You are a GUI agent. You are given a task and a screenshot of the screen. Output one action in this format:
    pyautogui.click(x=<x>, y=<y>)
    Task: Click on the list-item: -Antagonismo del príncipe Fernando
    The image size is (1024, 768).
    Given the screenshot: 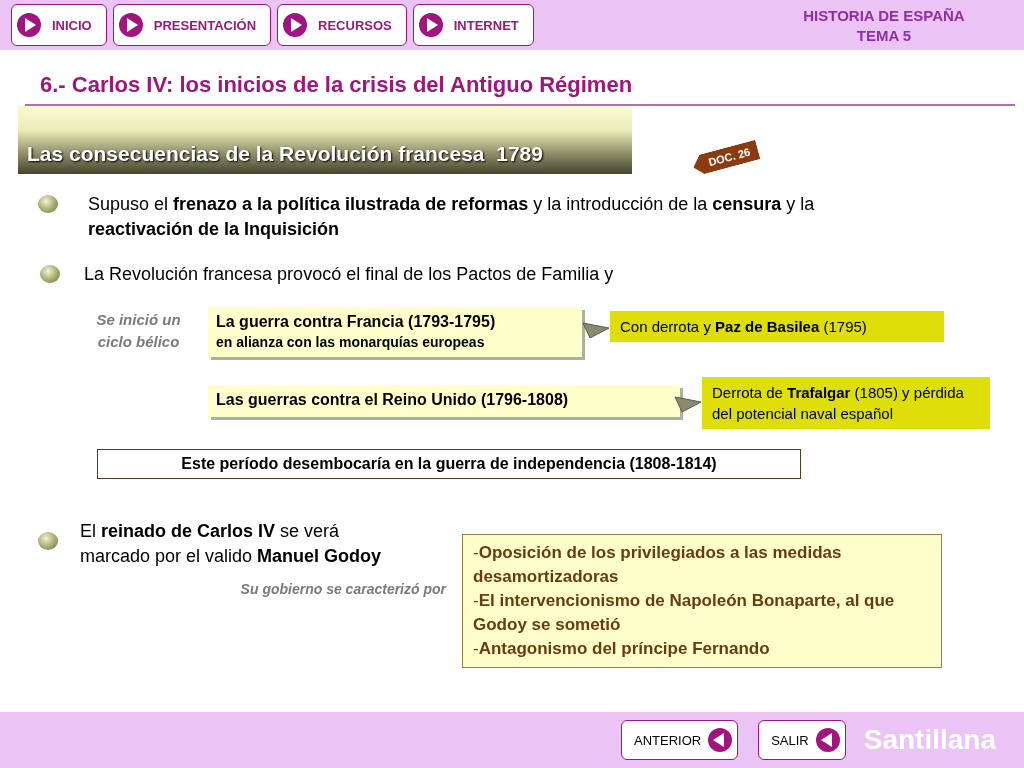 What is the action you would take?
    pyautogui.click(x=622, y=649)
    